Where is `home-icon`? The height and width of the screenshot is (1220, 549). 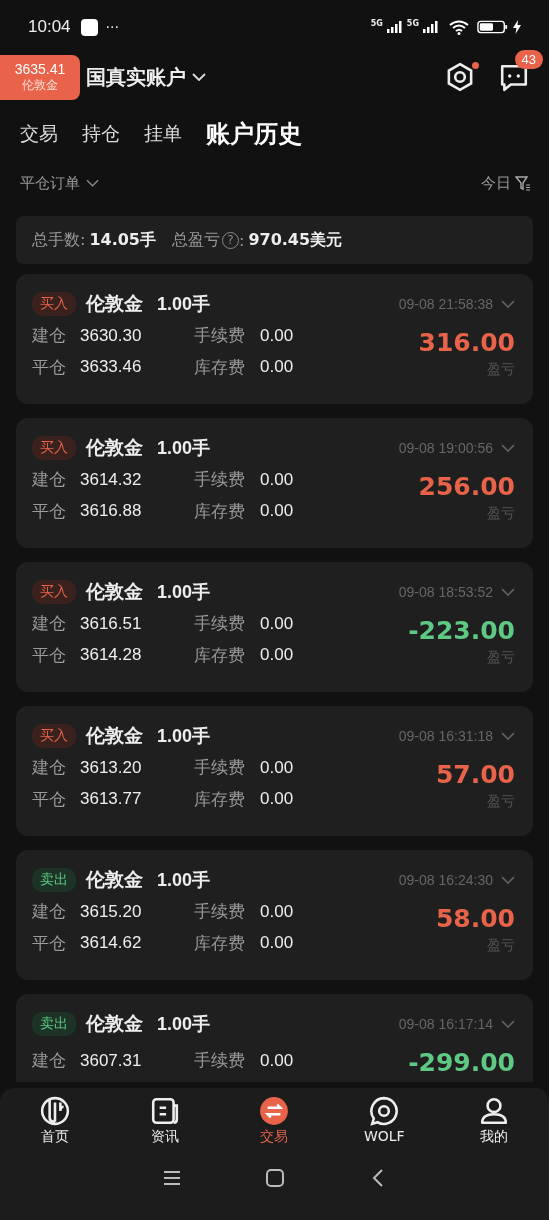 home-icon is located at coordinates (274, 1178).